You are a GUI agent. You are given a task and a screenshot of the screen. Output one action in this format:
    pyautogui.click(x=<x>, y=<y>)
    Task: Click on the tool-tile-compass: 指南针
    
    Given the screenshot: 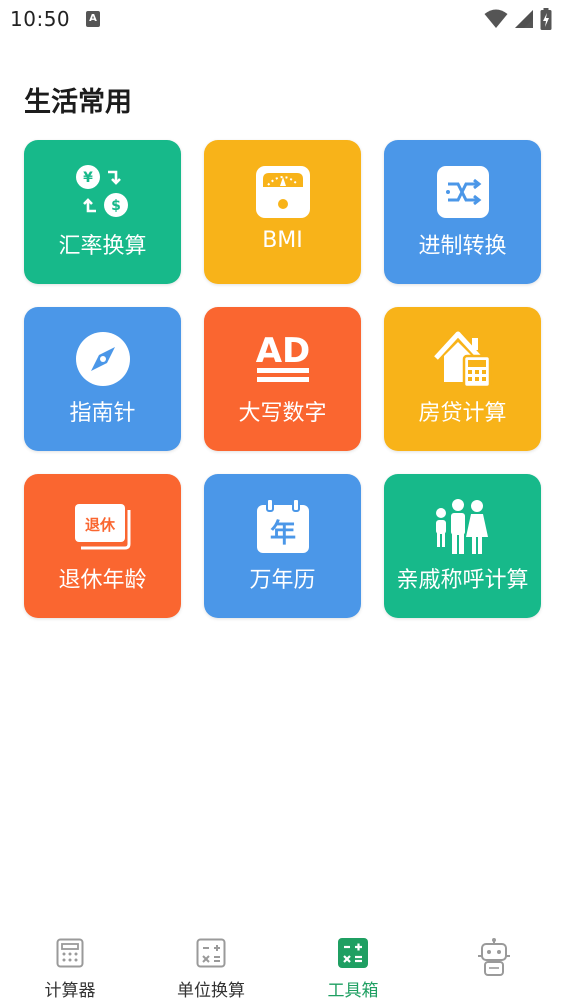 What is the action you would take?
    pyautogui.click(x=102, y=379)
    